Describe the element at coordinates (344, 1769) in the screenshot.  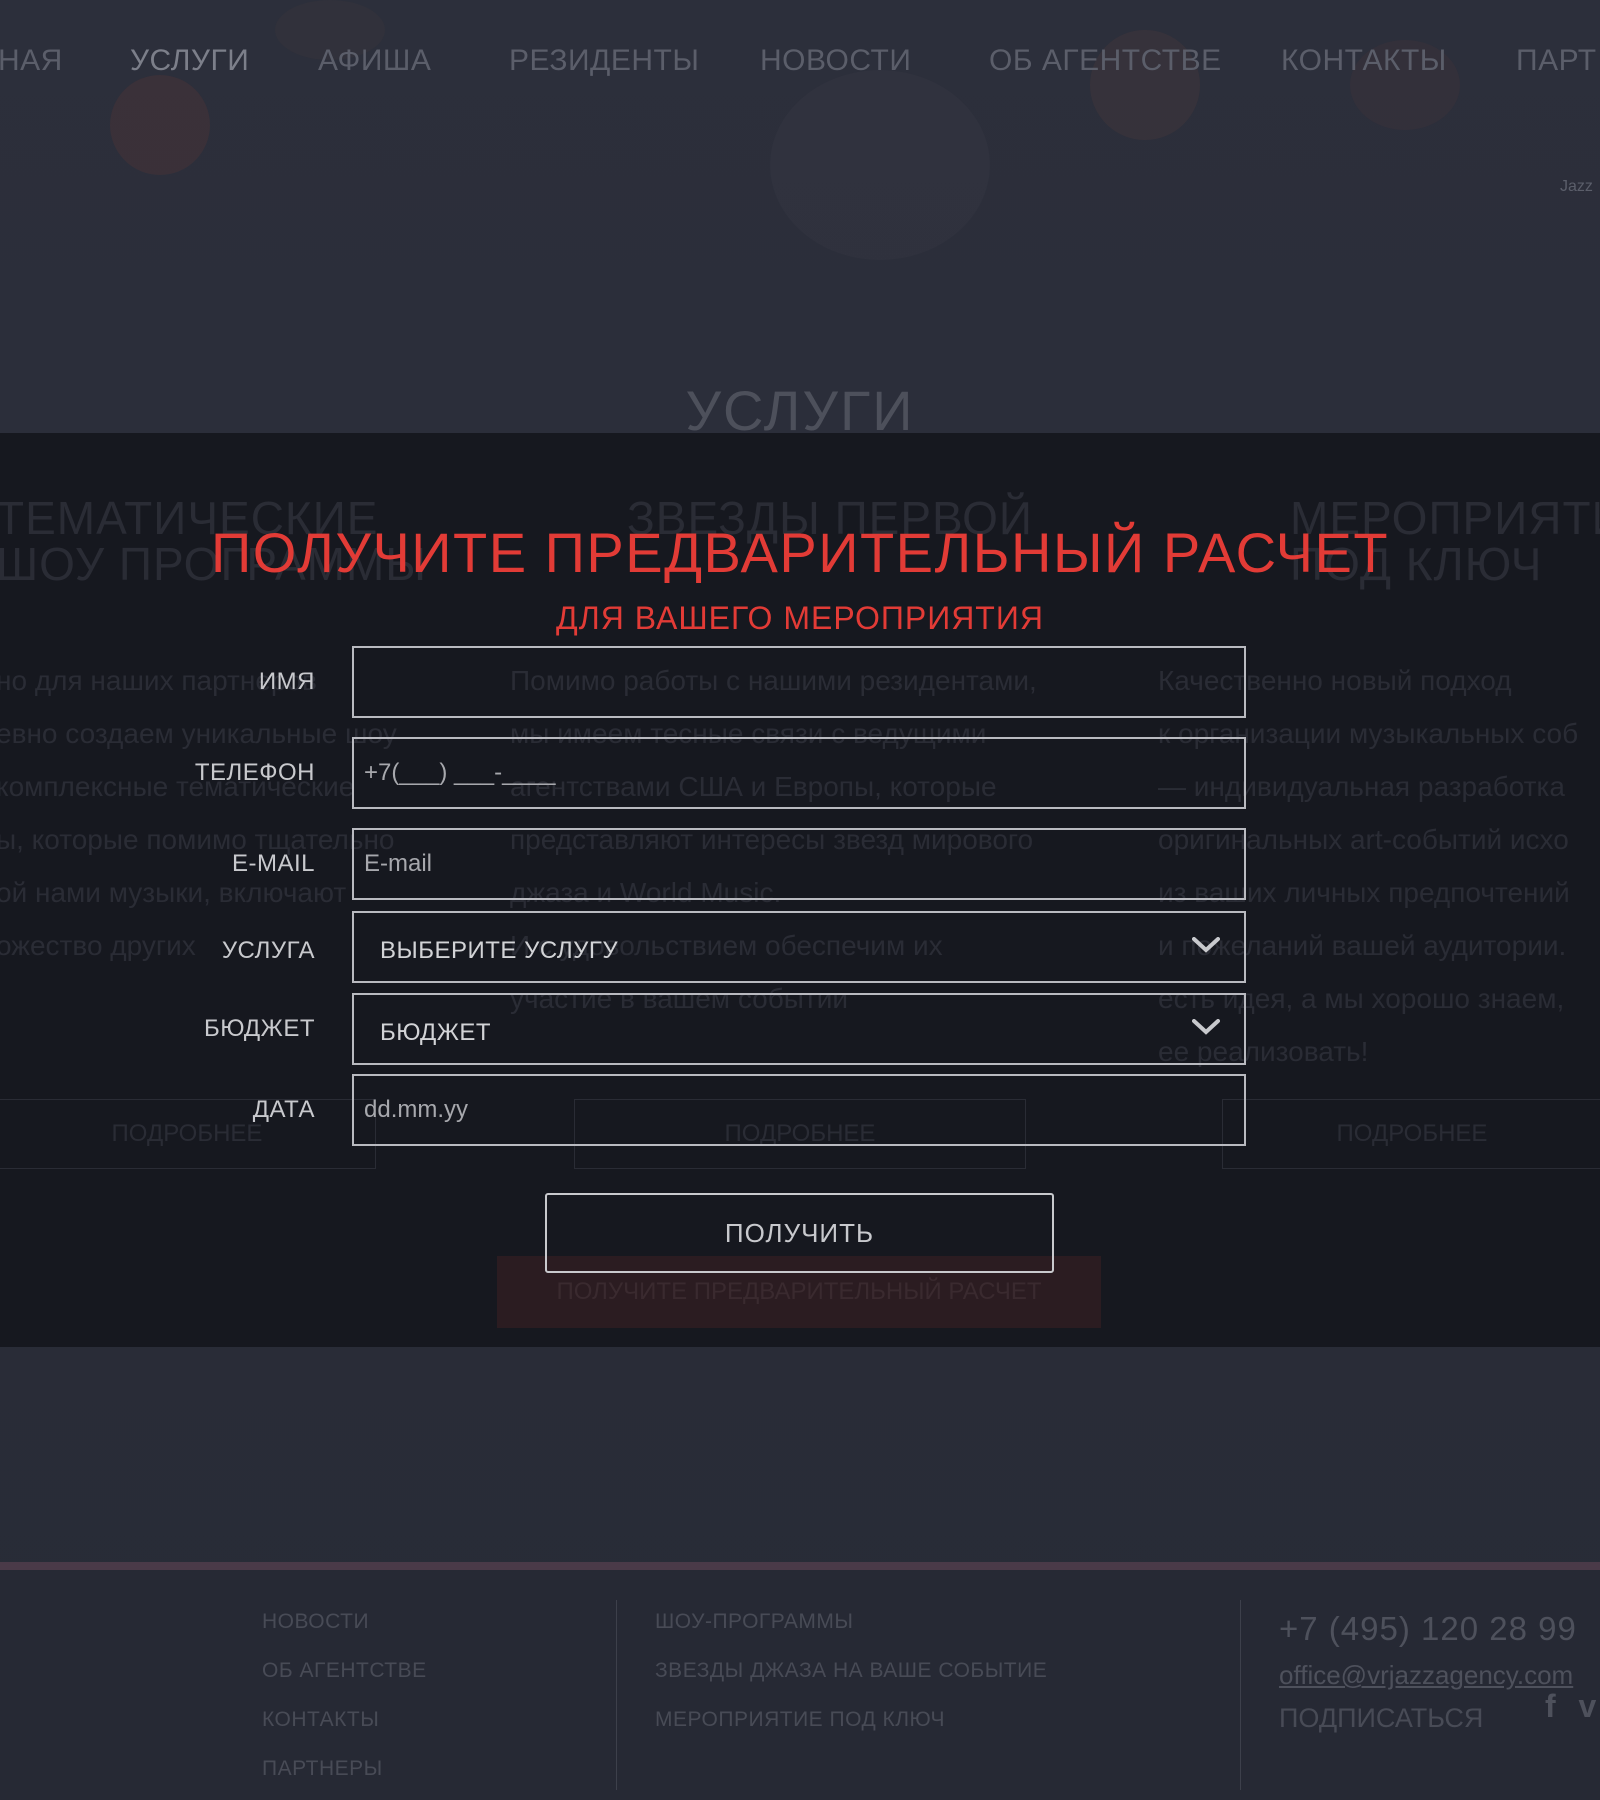
I see `footer-link-partners: ПАРТНЕРЫ` at that location.